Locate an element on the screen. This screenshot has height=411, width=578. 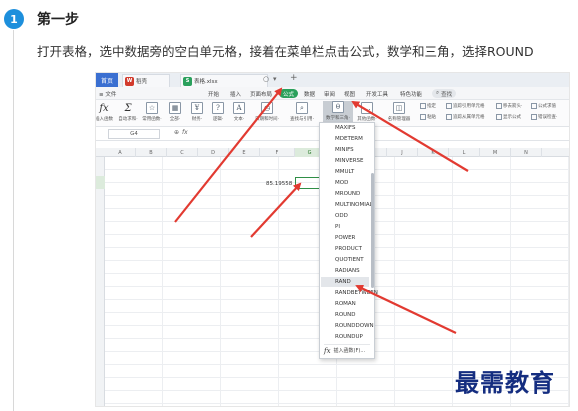
function-item-rand: RAND is located at coordinates (345, 282).